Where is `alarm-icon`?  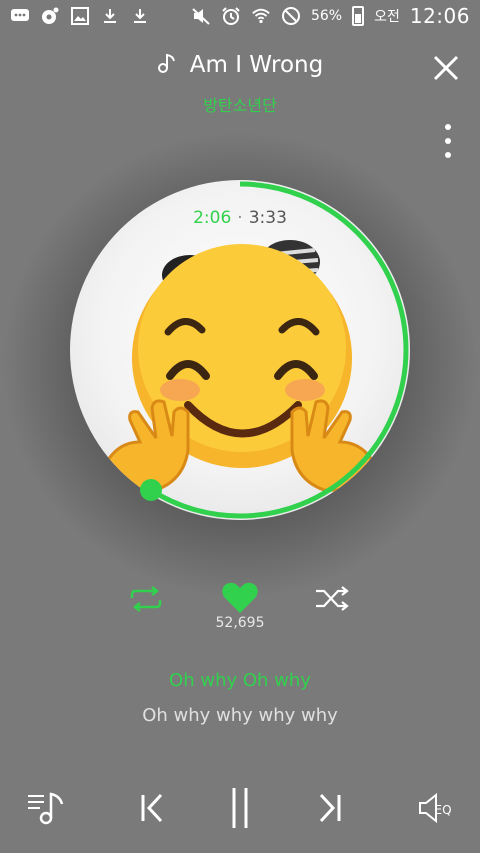
alarm-icon is located at coordinates (231, 16).